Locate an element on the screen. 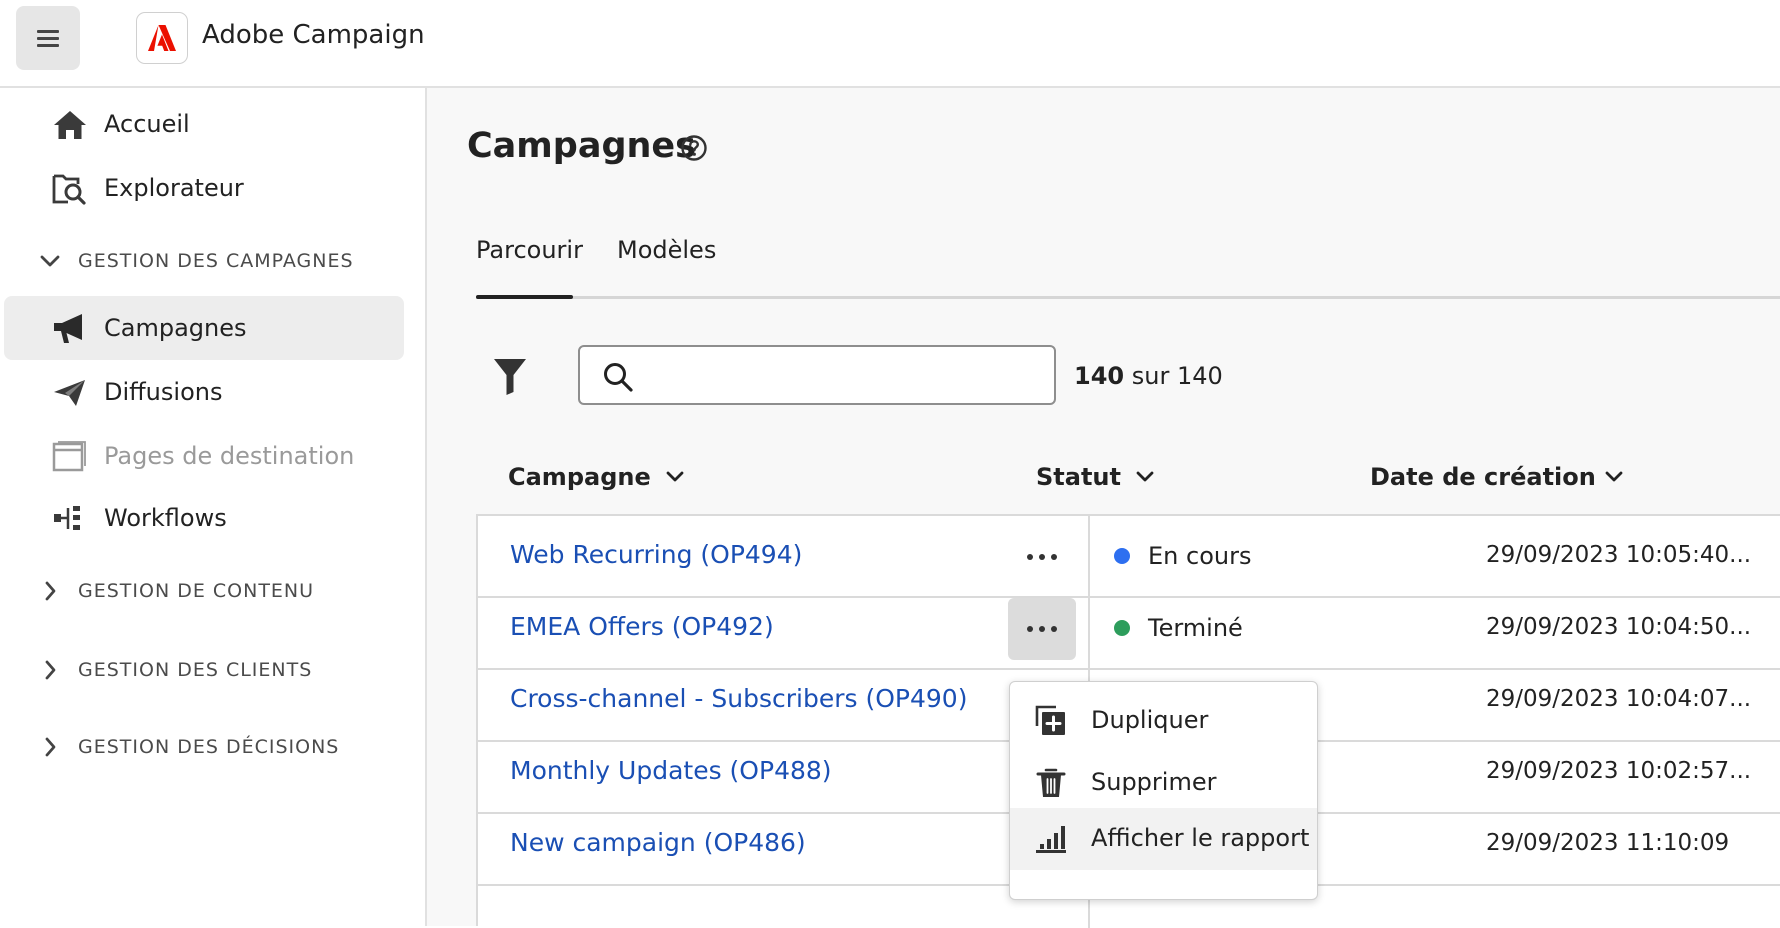  sidebar-item-diffusions: Diffusions is located at coordinates (204, 392).